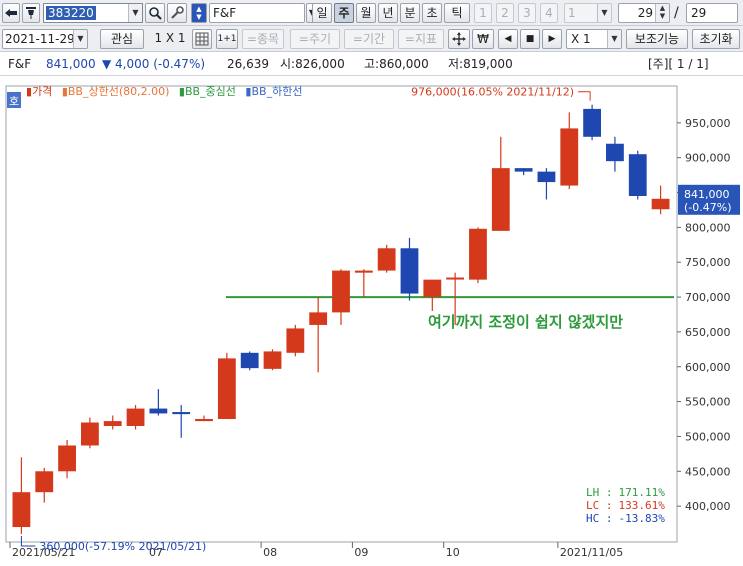 This screenshot has width=743, height=566. I want to click on y-tick-label: 800,000, so click(708, 227).